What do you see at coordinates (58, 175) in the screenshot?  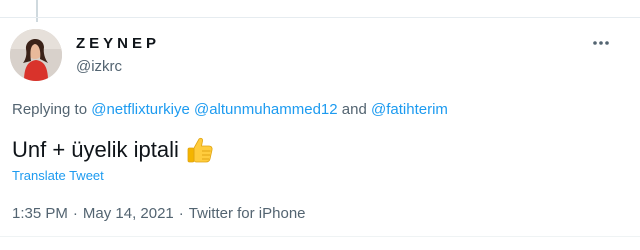 I see `translate-tweet-link: Translate Tweet` at bounding box center [58, 175].